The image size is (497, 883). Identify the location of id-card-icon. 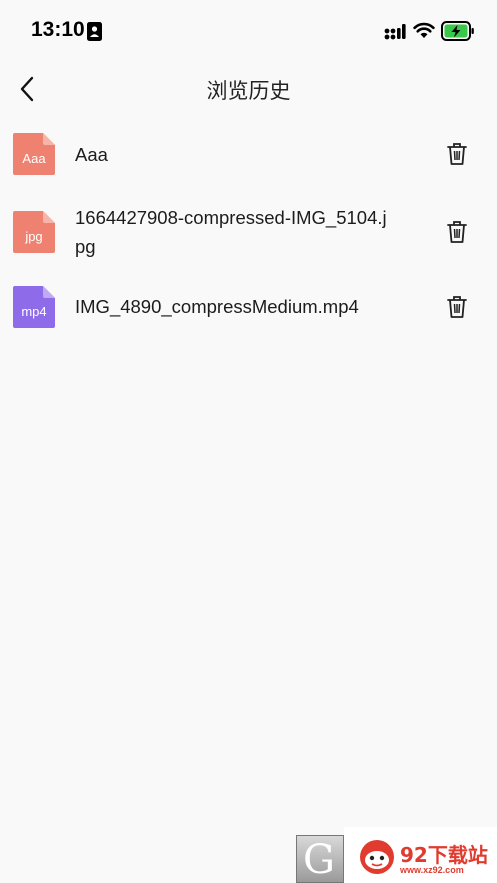
(94, 31).